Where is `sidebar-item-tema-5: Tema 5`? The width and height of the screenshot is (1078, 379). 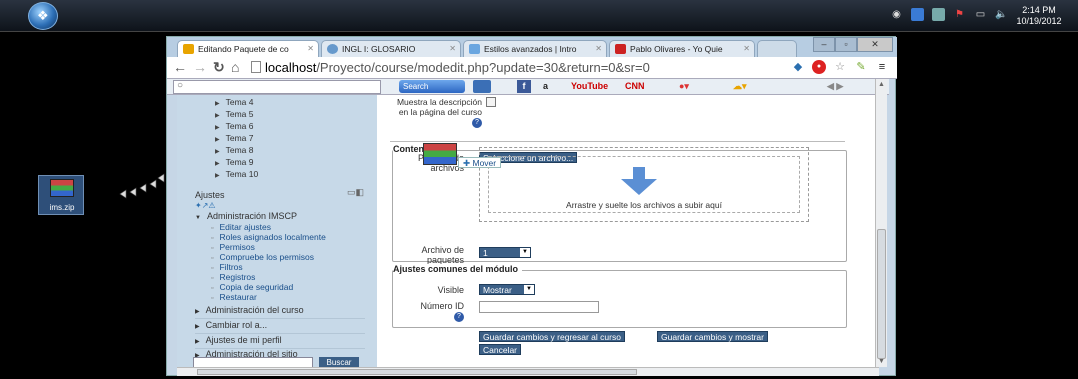
sidebar-item-tema-5: Tema 5 is located at coordinates (234, 114).